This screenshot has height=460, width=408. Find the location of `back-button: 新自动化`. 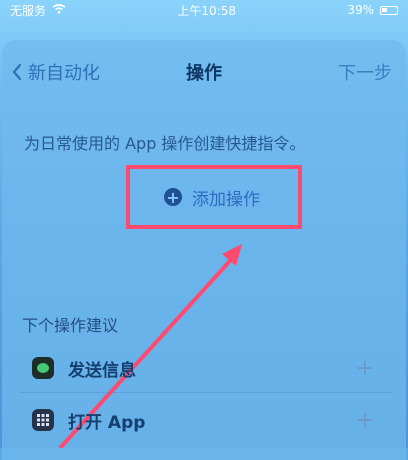

back-button: 新自动化 is located at coordinates (56, 72).